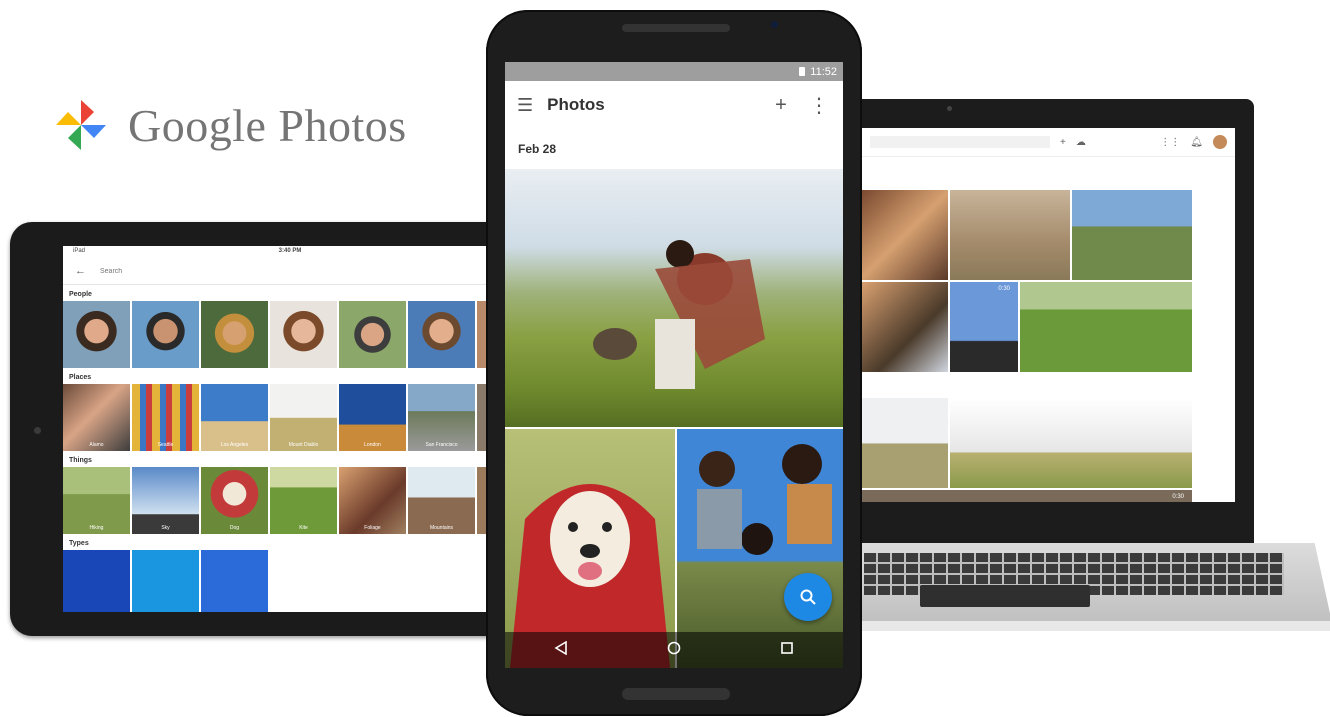  What do you see at coordinates (80, 460) in the screenshot?
I see `section-things: Things` at bounding box center [80, 460].